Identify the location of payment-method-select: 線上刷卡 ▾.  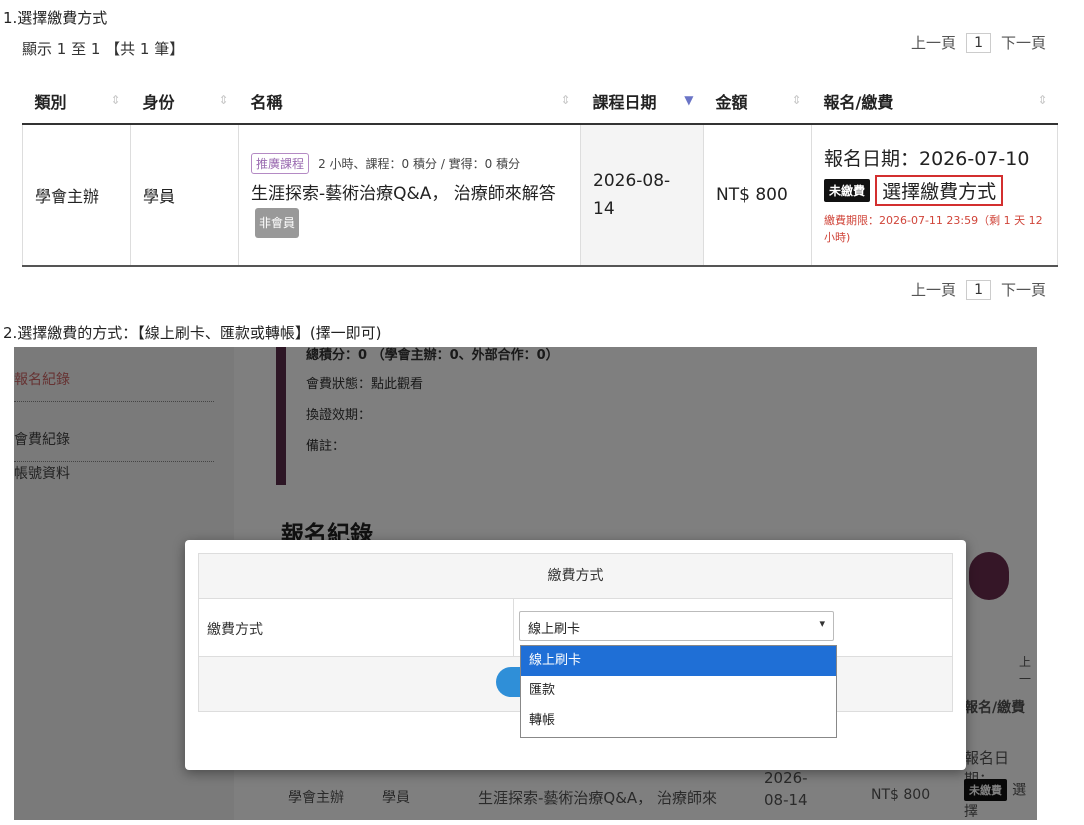
(676, 626).